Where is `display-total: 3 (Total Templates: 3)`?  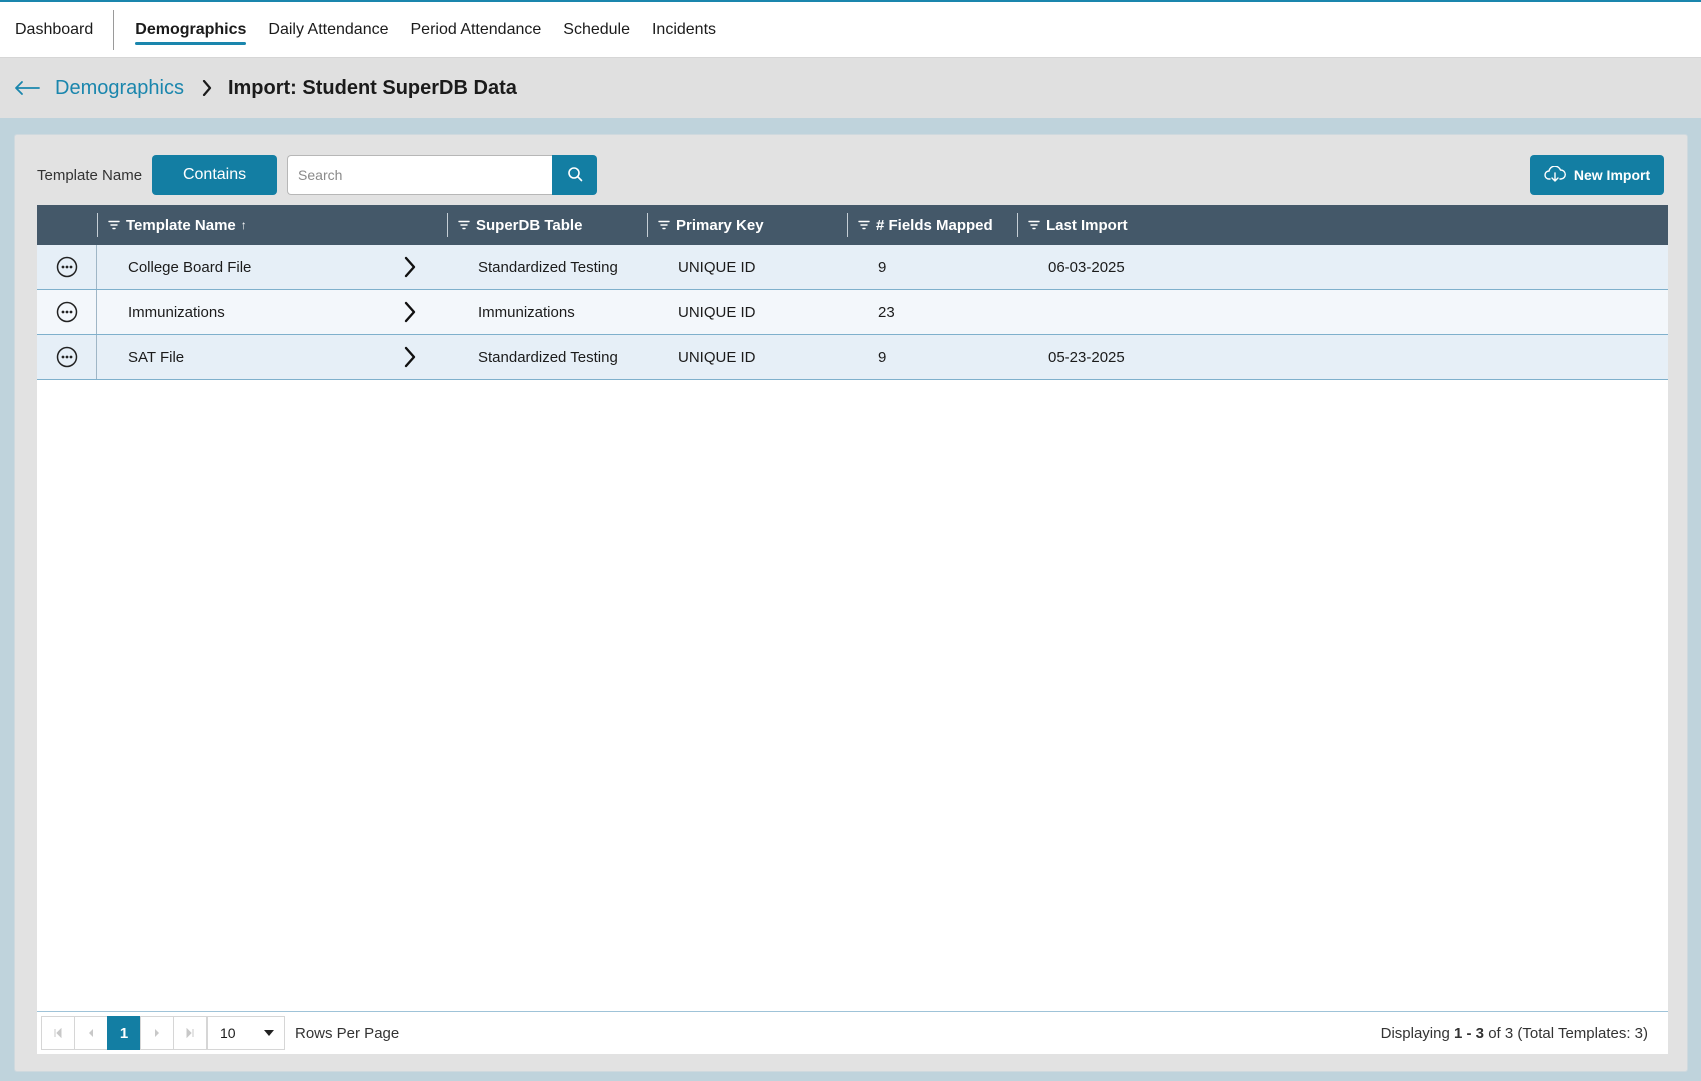
display-total: 3 (Total Templates: 3) is located at coordinates (1576, 1033).